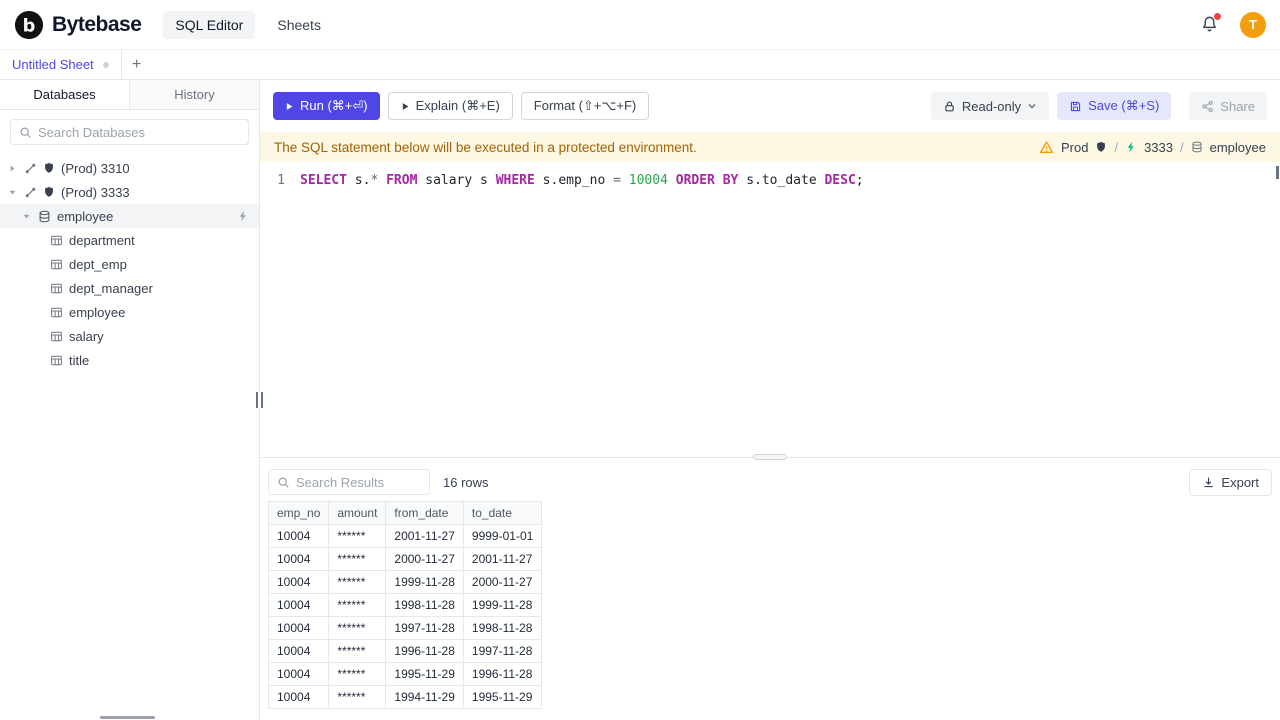  What do you see at coordinates (129, 216) in the screenshot?
I see `tree-item-database-employee: employee` at bounding box center [129, 216].